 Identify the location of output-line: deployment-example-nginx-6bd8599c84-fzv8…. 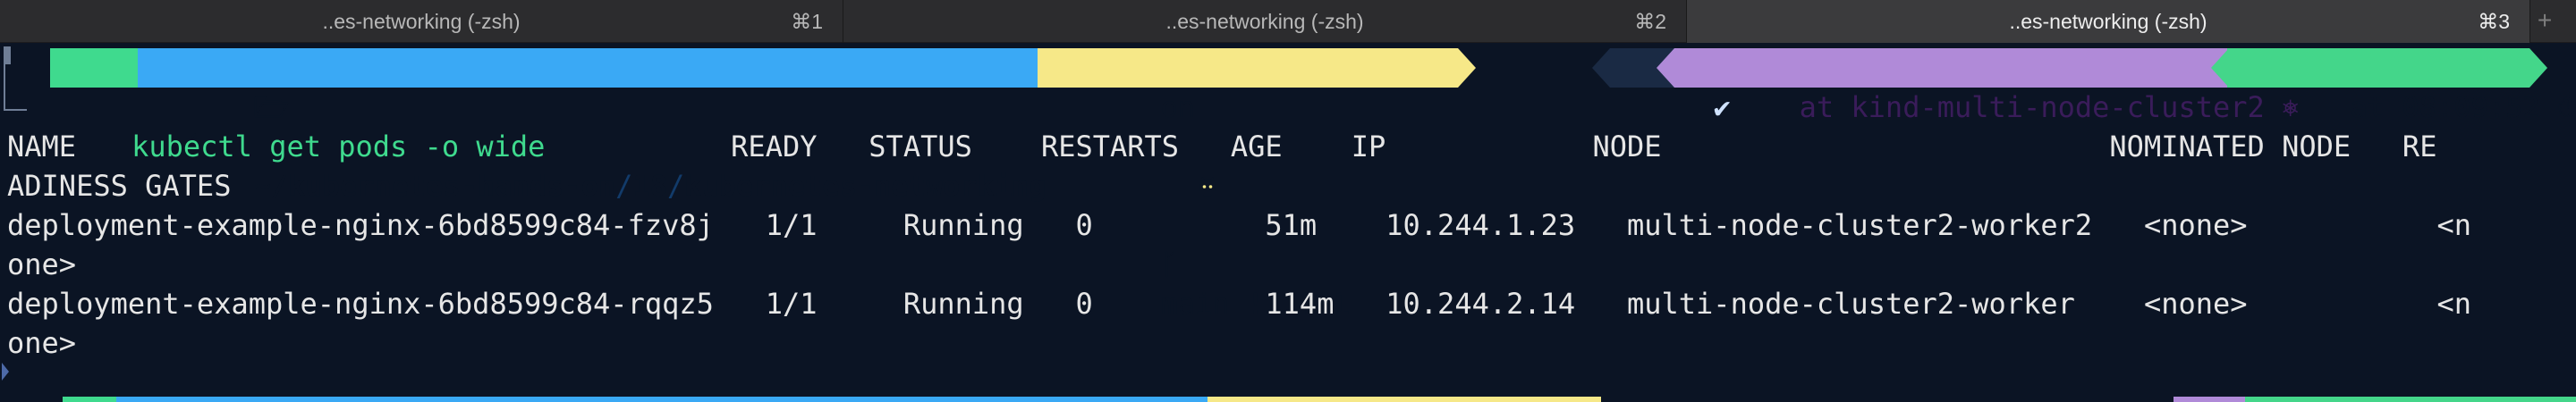
(1239, 225).